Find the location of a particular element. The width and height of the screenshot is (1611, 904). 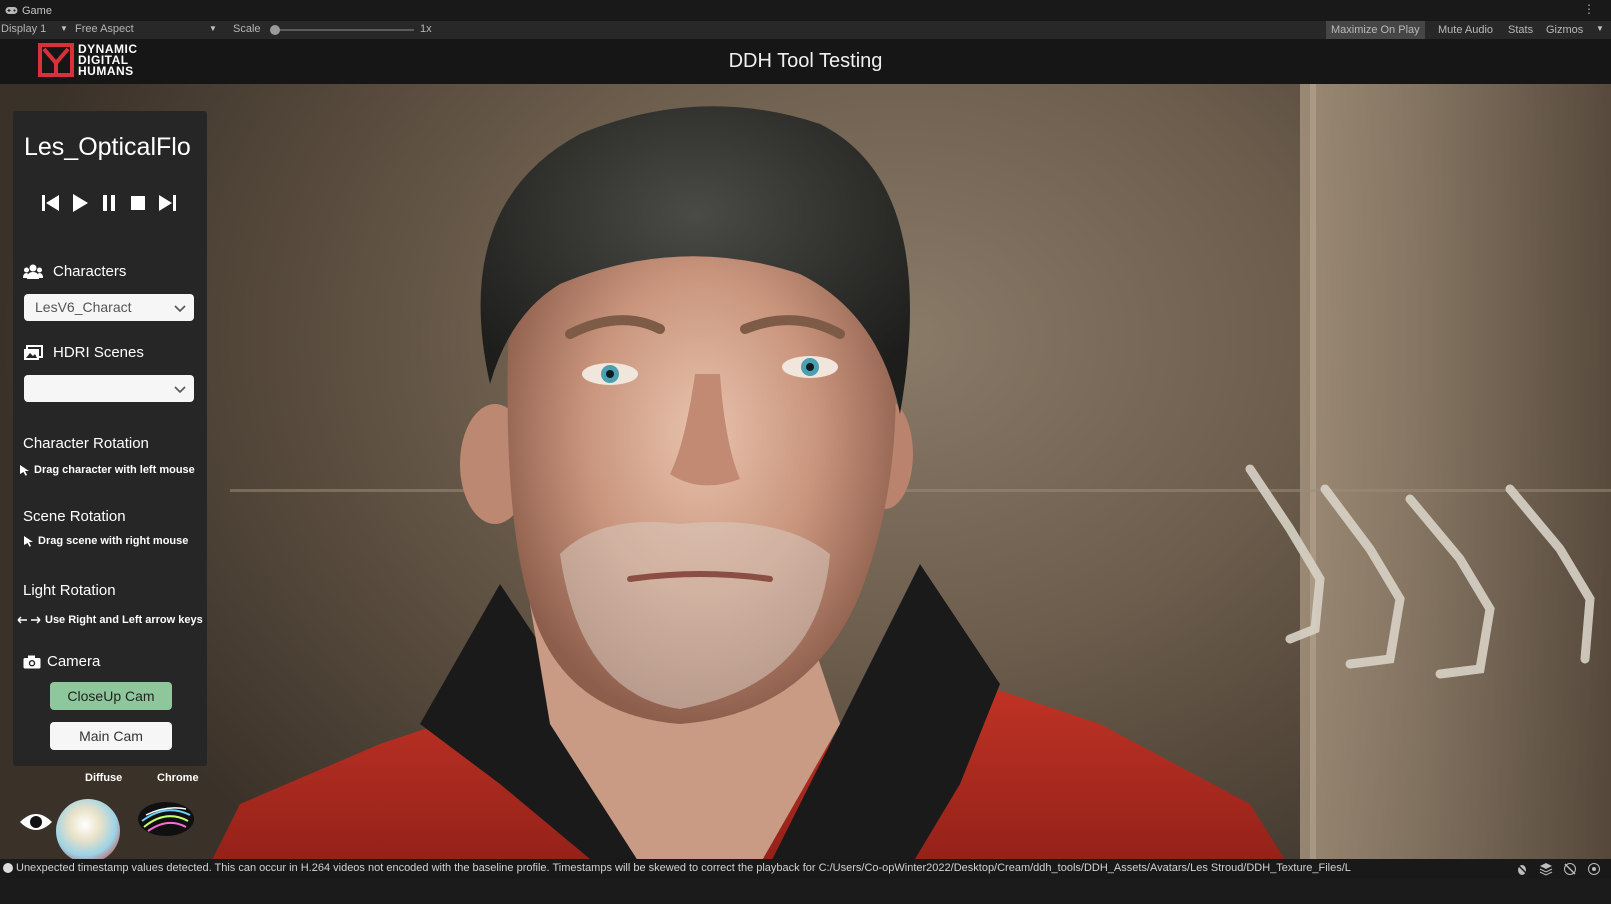

gizmos-button: Gizmos is located at coordinates (1564, 30).